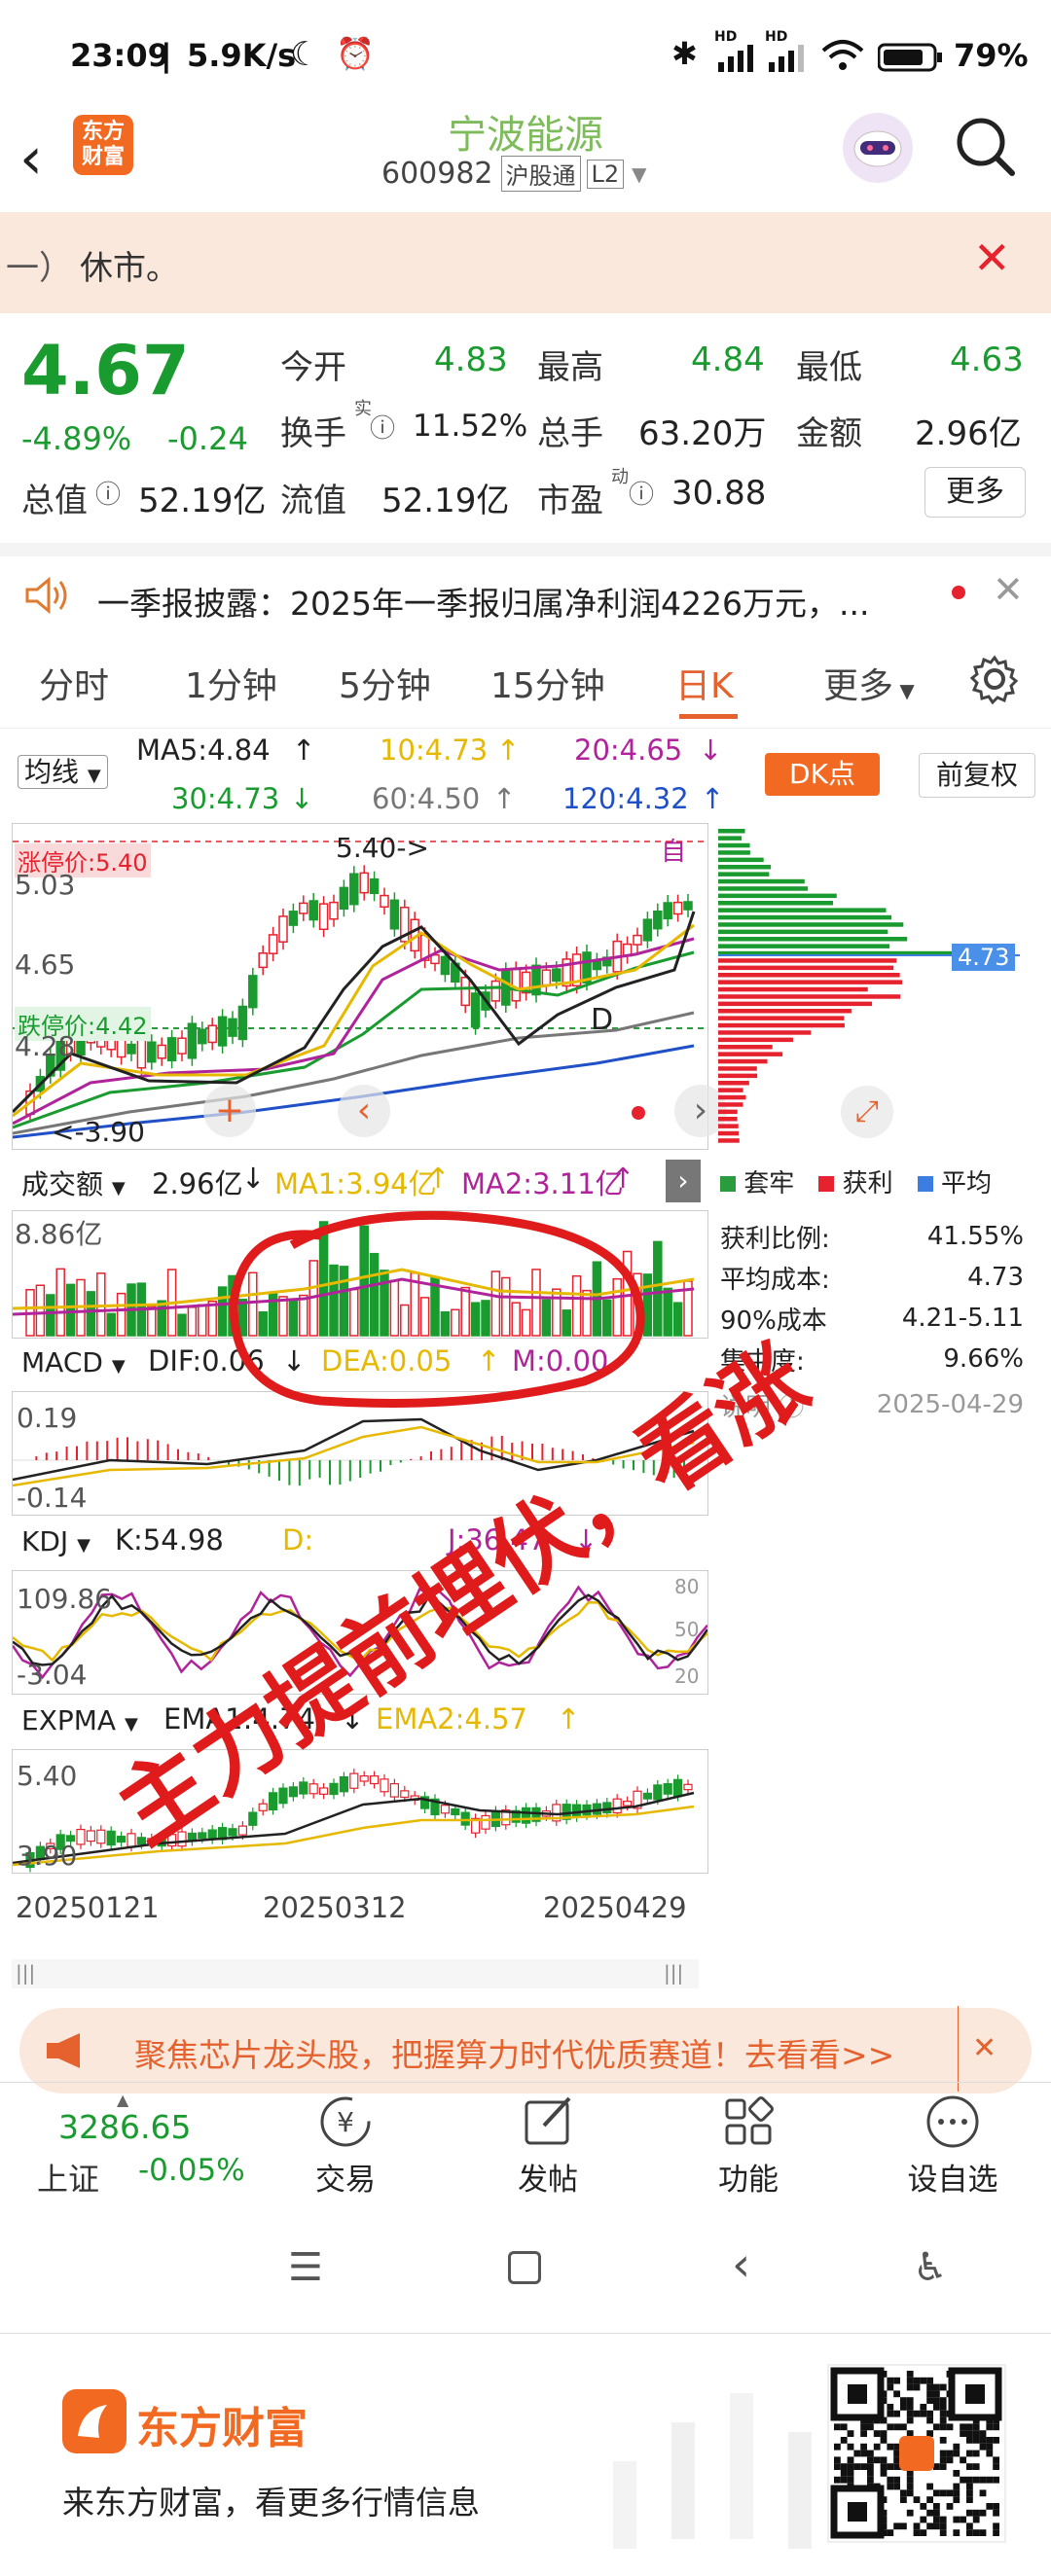  I want to click on tab-more: 更多 ▼, so click(869, 683).